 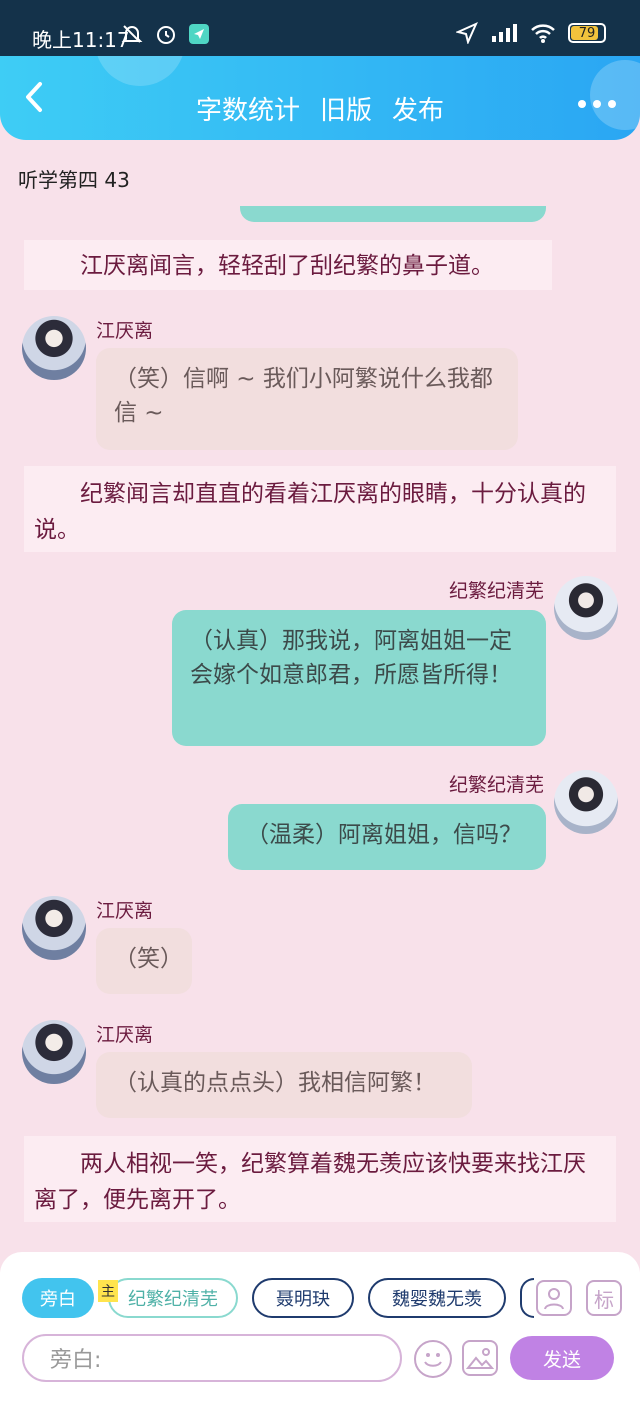 I want to click on partial-message-bubble, so click(x=393, y=214).